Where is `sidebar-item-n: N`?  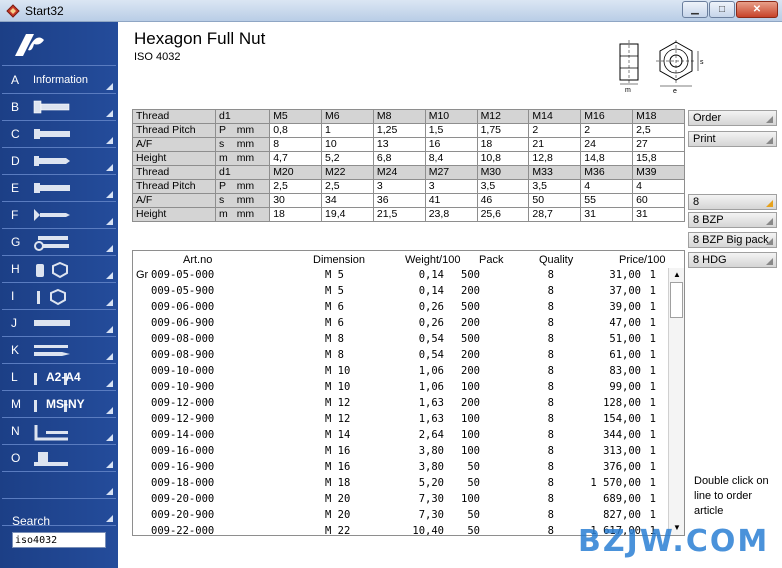
sidebar-item-n: N is located at coordinates (59, 431).